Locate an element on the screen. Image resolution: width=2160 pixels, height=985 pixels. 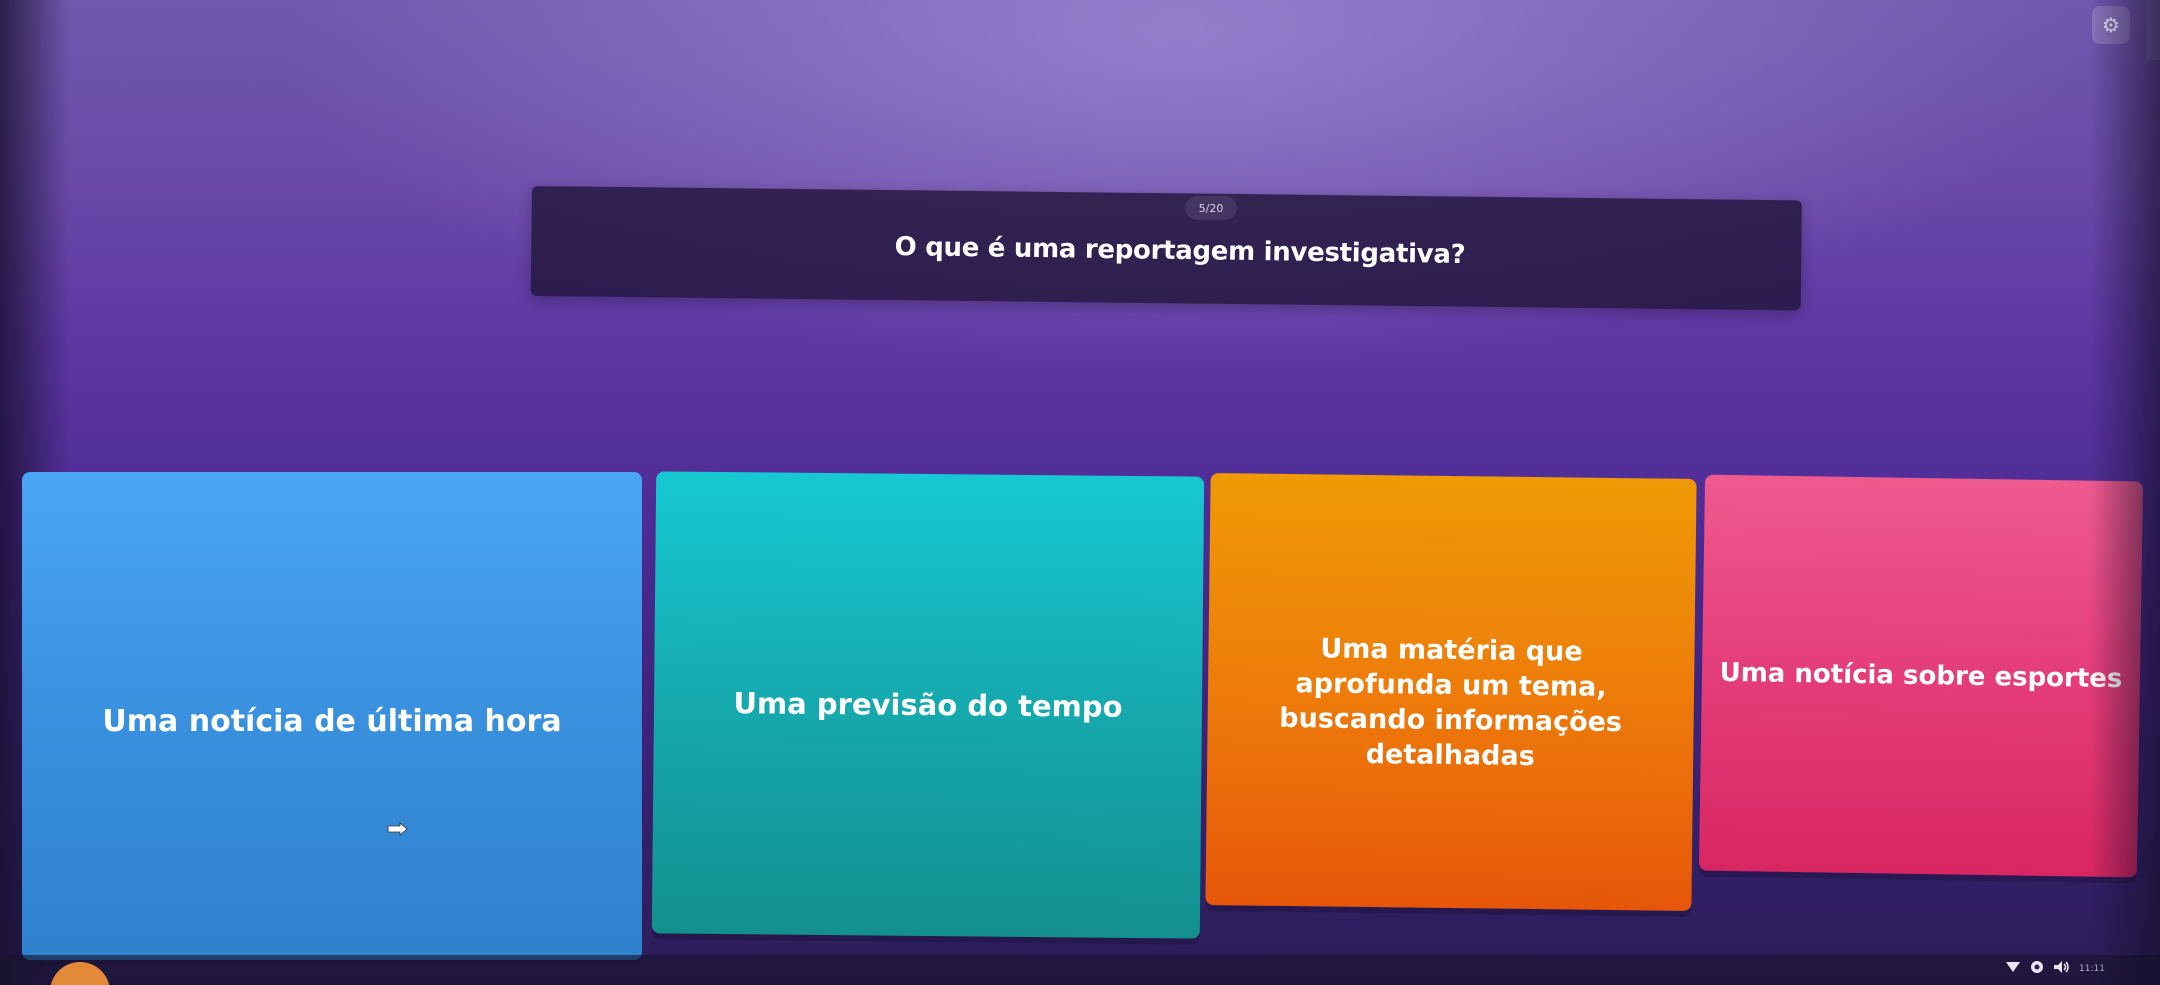
question-counter: 5/20 is located at coordinates (1211, 208).